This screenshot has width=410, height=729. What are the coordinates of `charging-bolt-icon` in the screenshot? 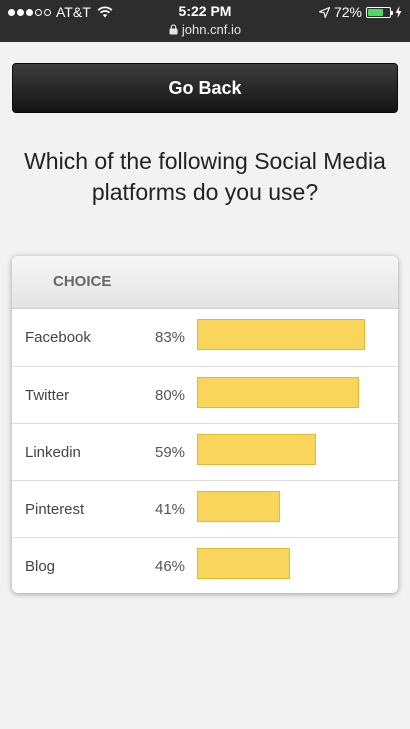 It's located at (398, 12).